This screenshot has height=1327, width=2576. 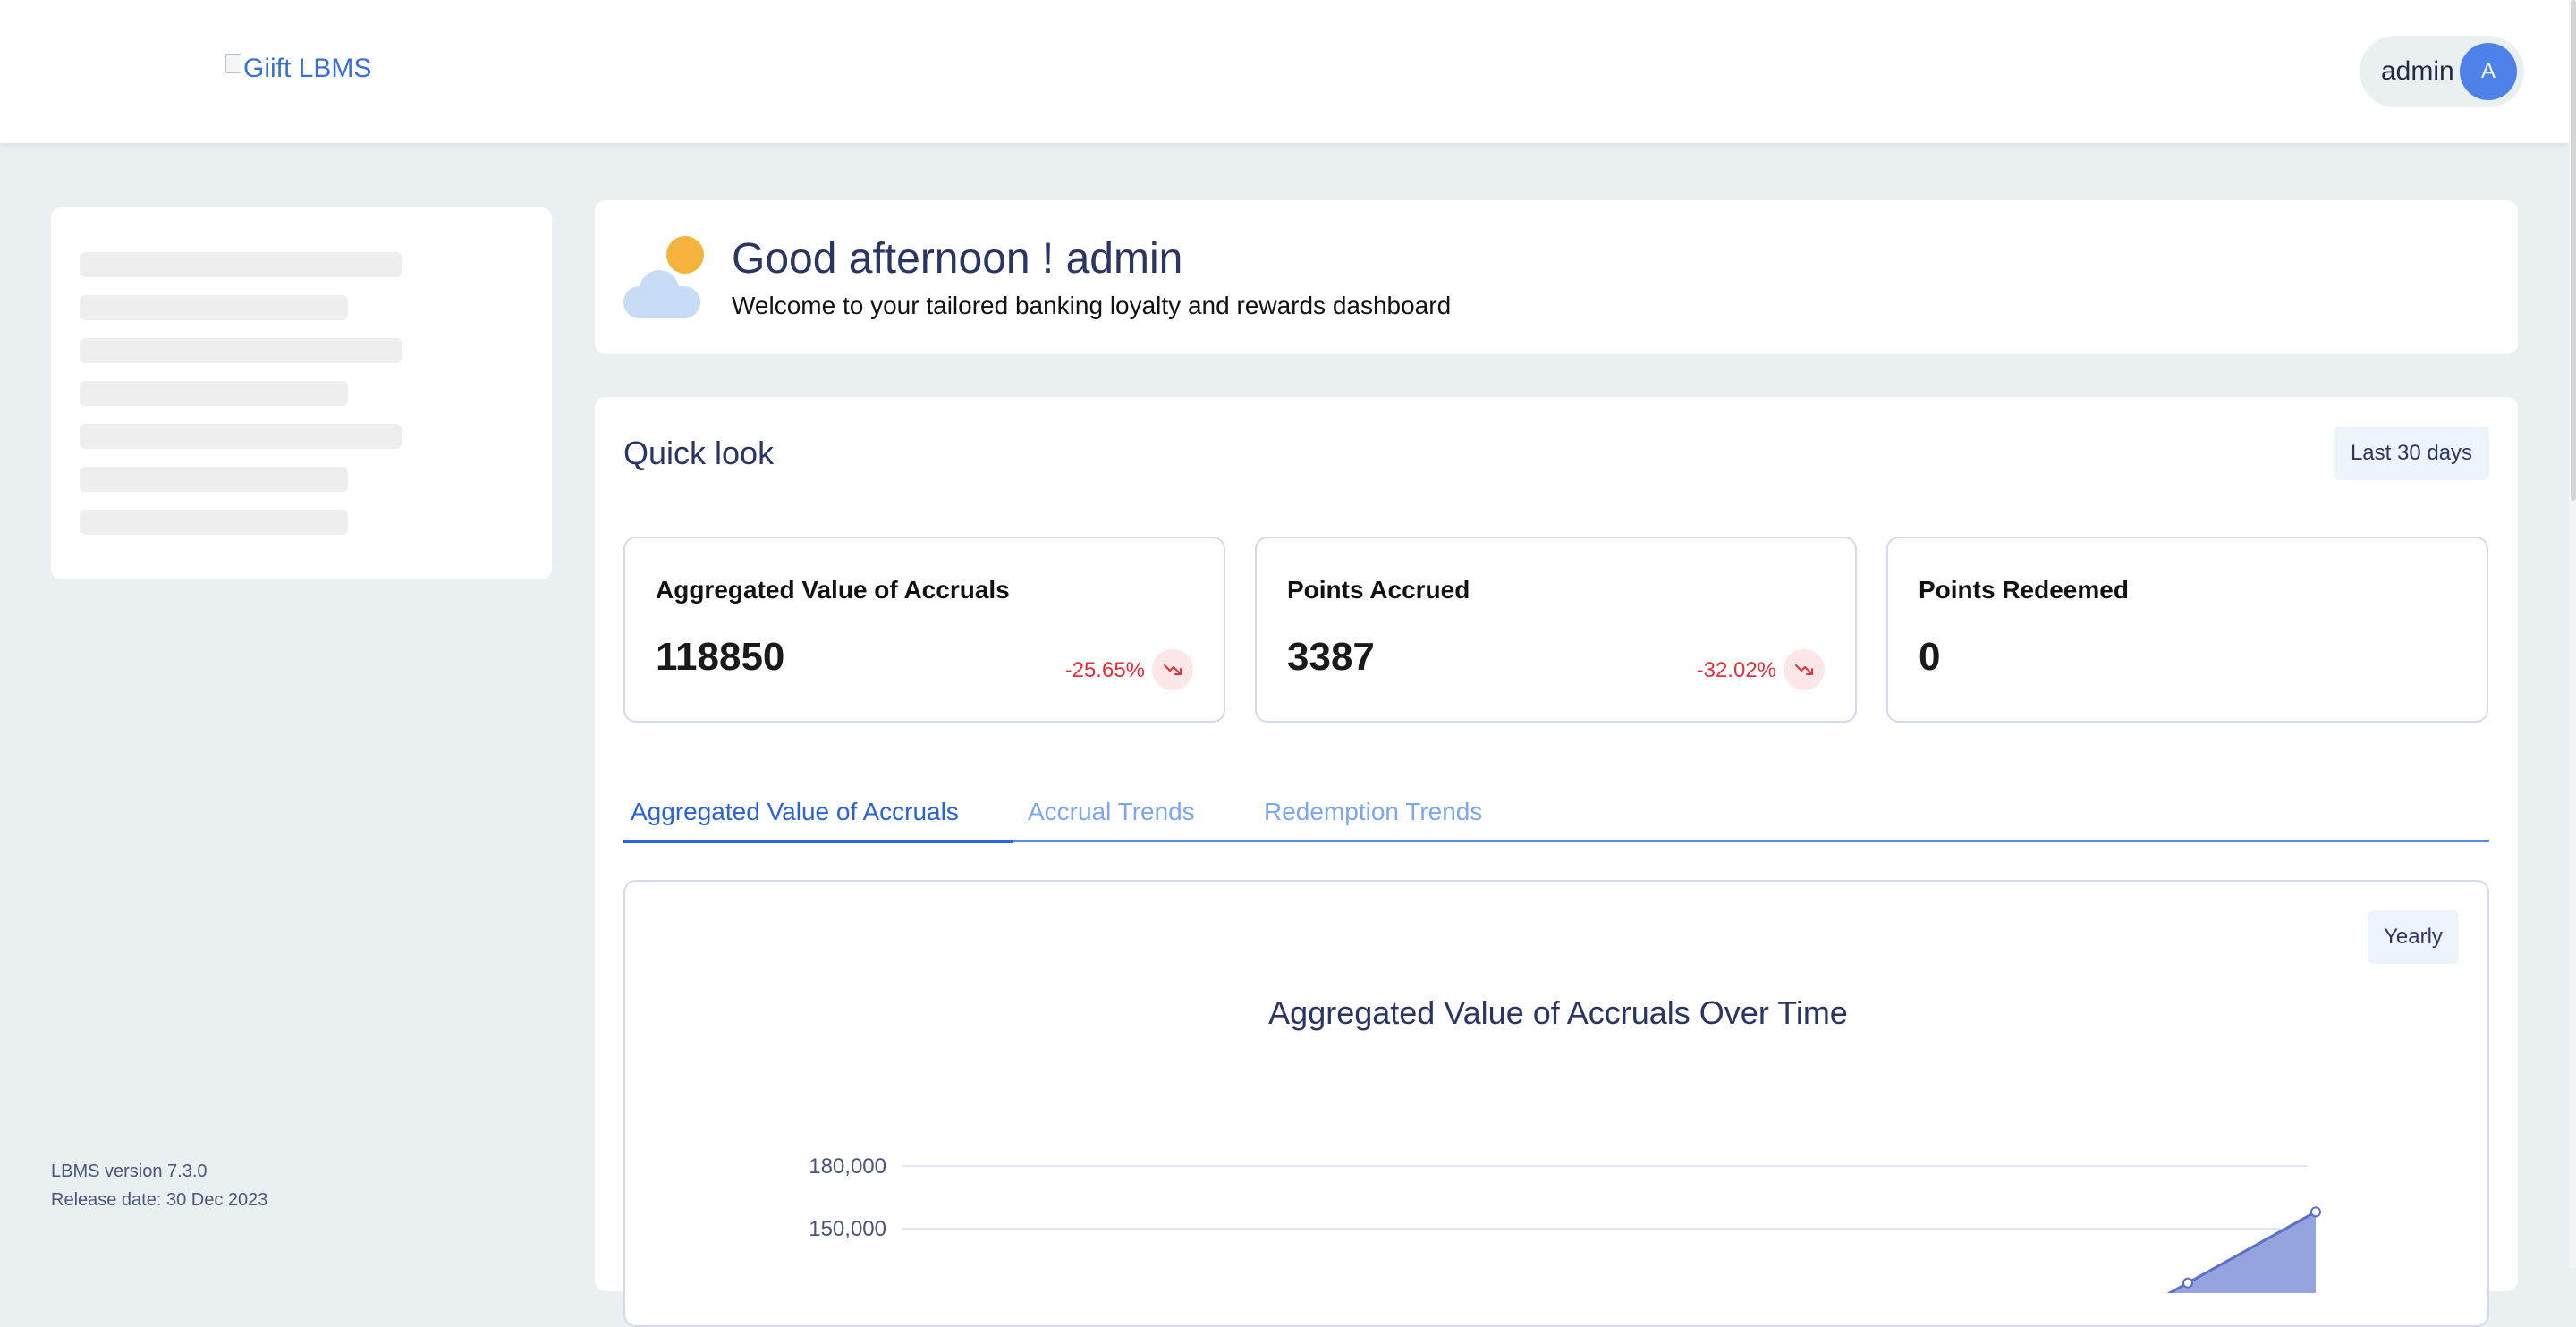 What do you see at coordinates (1930, 657) in the screenshot?
I see `stat-card-value: 0` at bounding box center [1930, 657].